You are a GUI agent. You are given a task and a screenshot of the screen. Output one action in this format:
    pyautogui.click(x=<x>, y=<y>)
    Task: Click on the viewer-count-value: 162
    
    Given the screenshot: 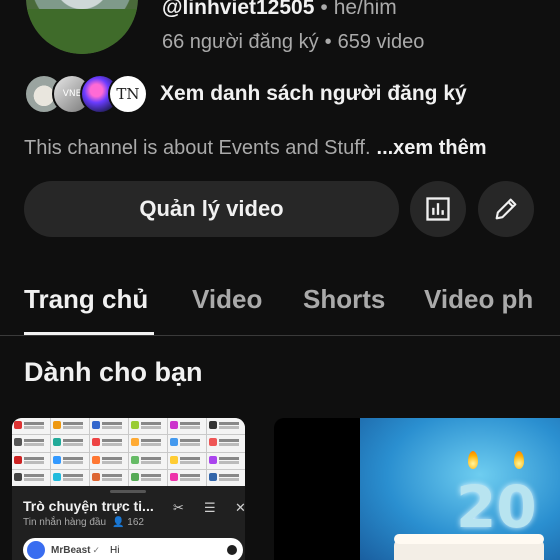 What is the action you would take?
    pyautogui.click(x=135, y=522)
    